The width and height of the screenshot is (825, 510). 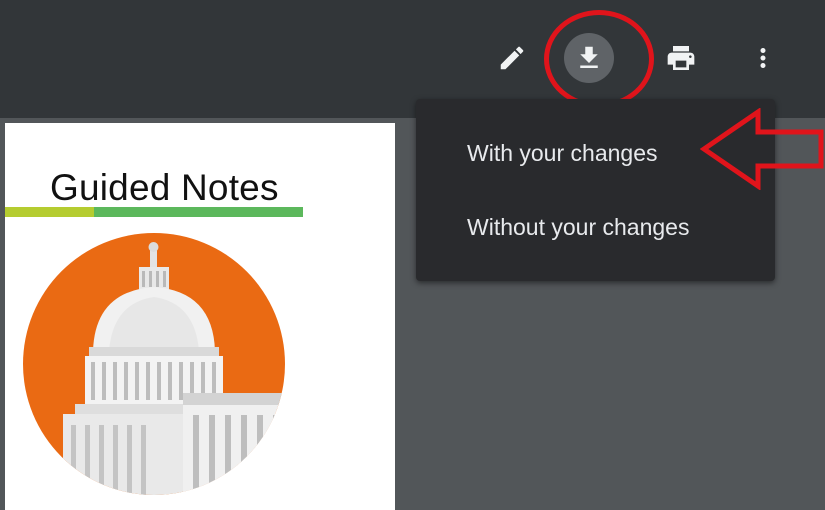 I want to click on more-vert-icon, so click(x=763, y=58).